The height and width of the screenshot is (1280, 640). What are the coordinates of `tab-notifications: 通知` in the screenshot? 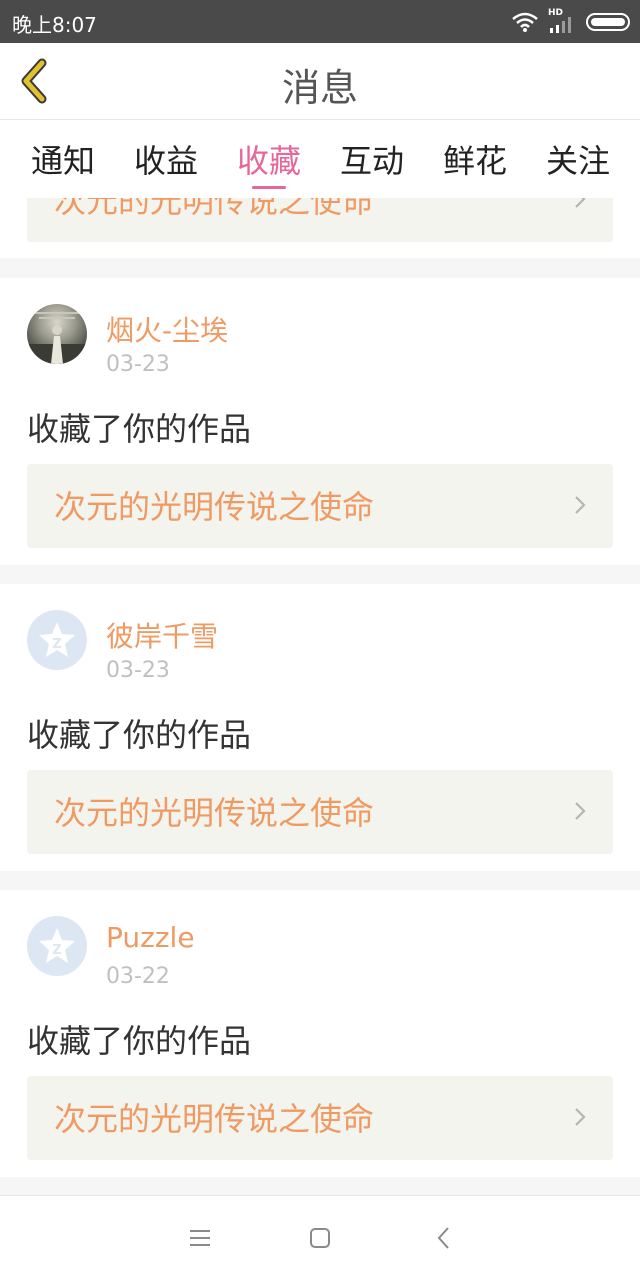 It's located at (63, 159).